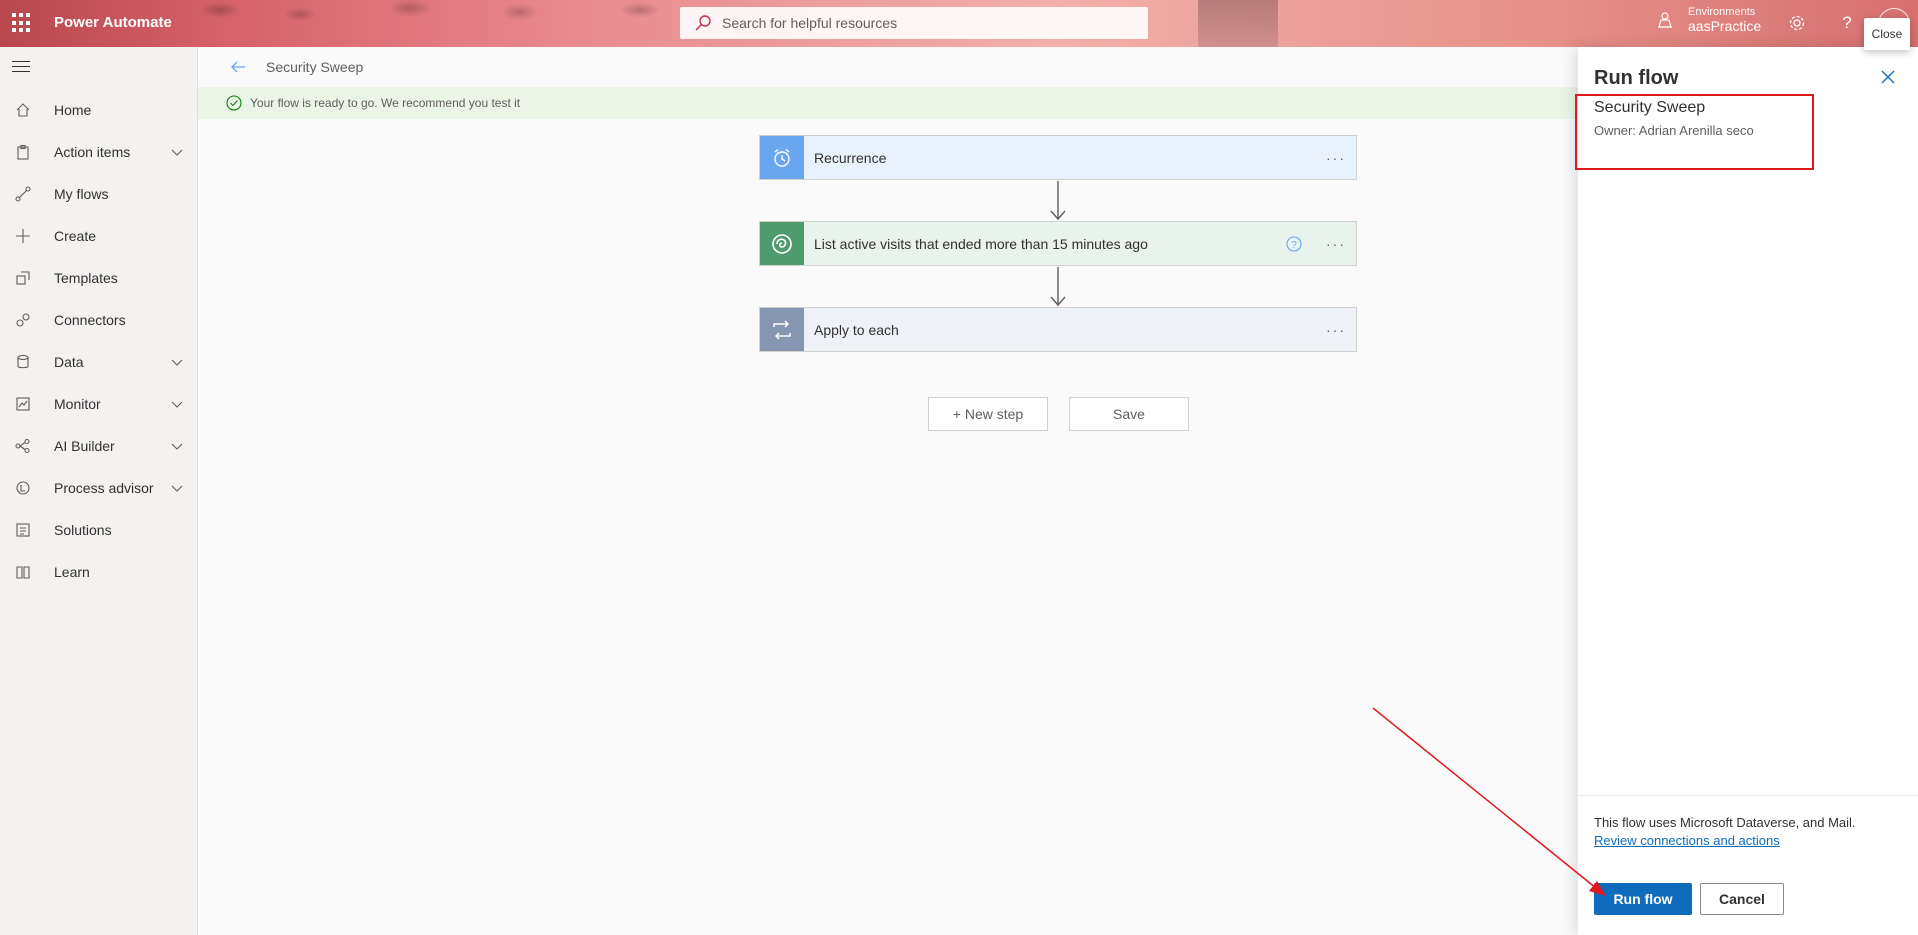  What do you see at coordinates (69, 362) in the screenshot?
I see `nav-item-label: Data` at bounding box center [69, 362].